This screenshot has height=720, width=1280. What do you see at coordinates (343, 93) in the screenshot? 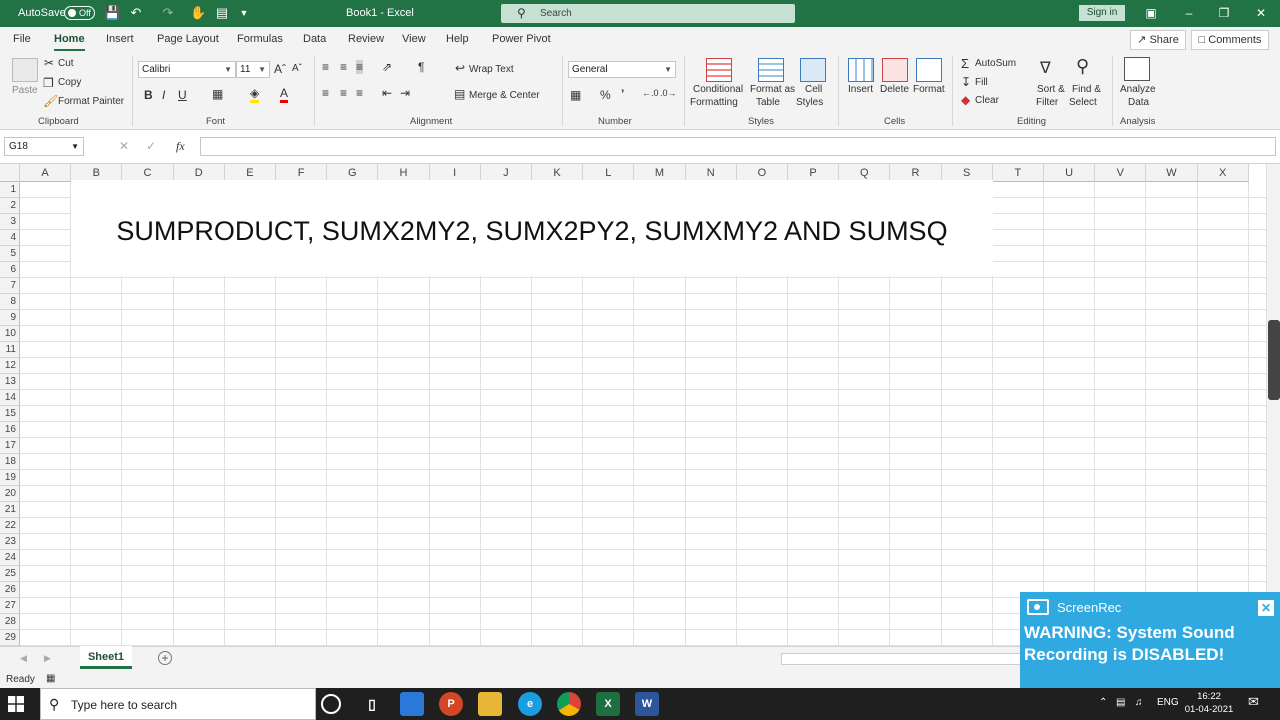
I see `align-center-icon: ≡` at bounding box center [343, 93].